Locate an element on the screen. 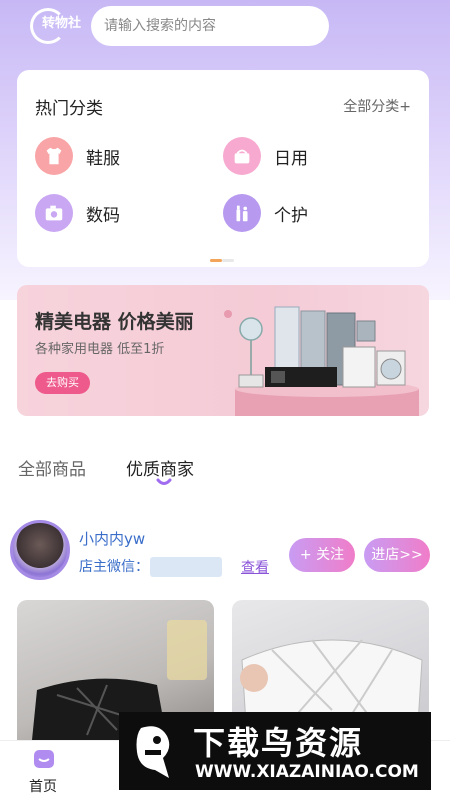 The image size is (450, 800). bird-logo-icon is located at coordinates (153, 752).